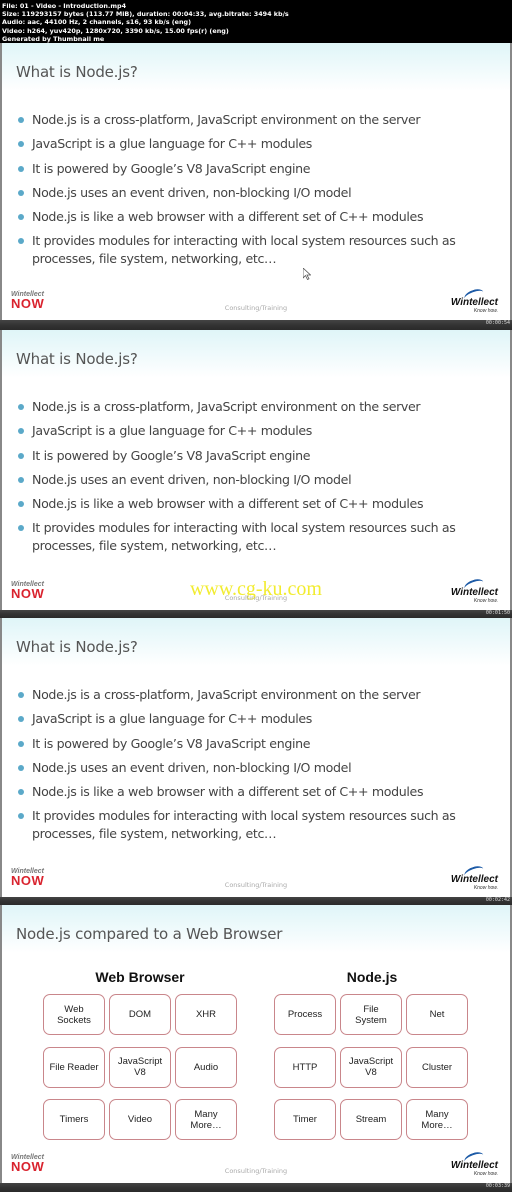  Describe the element at coordinates (140, 1119) in the screenshot. I see `module-box: Video` at that location.